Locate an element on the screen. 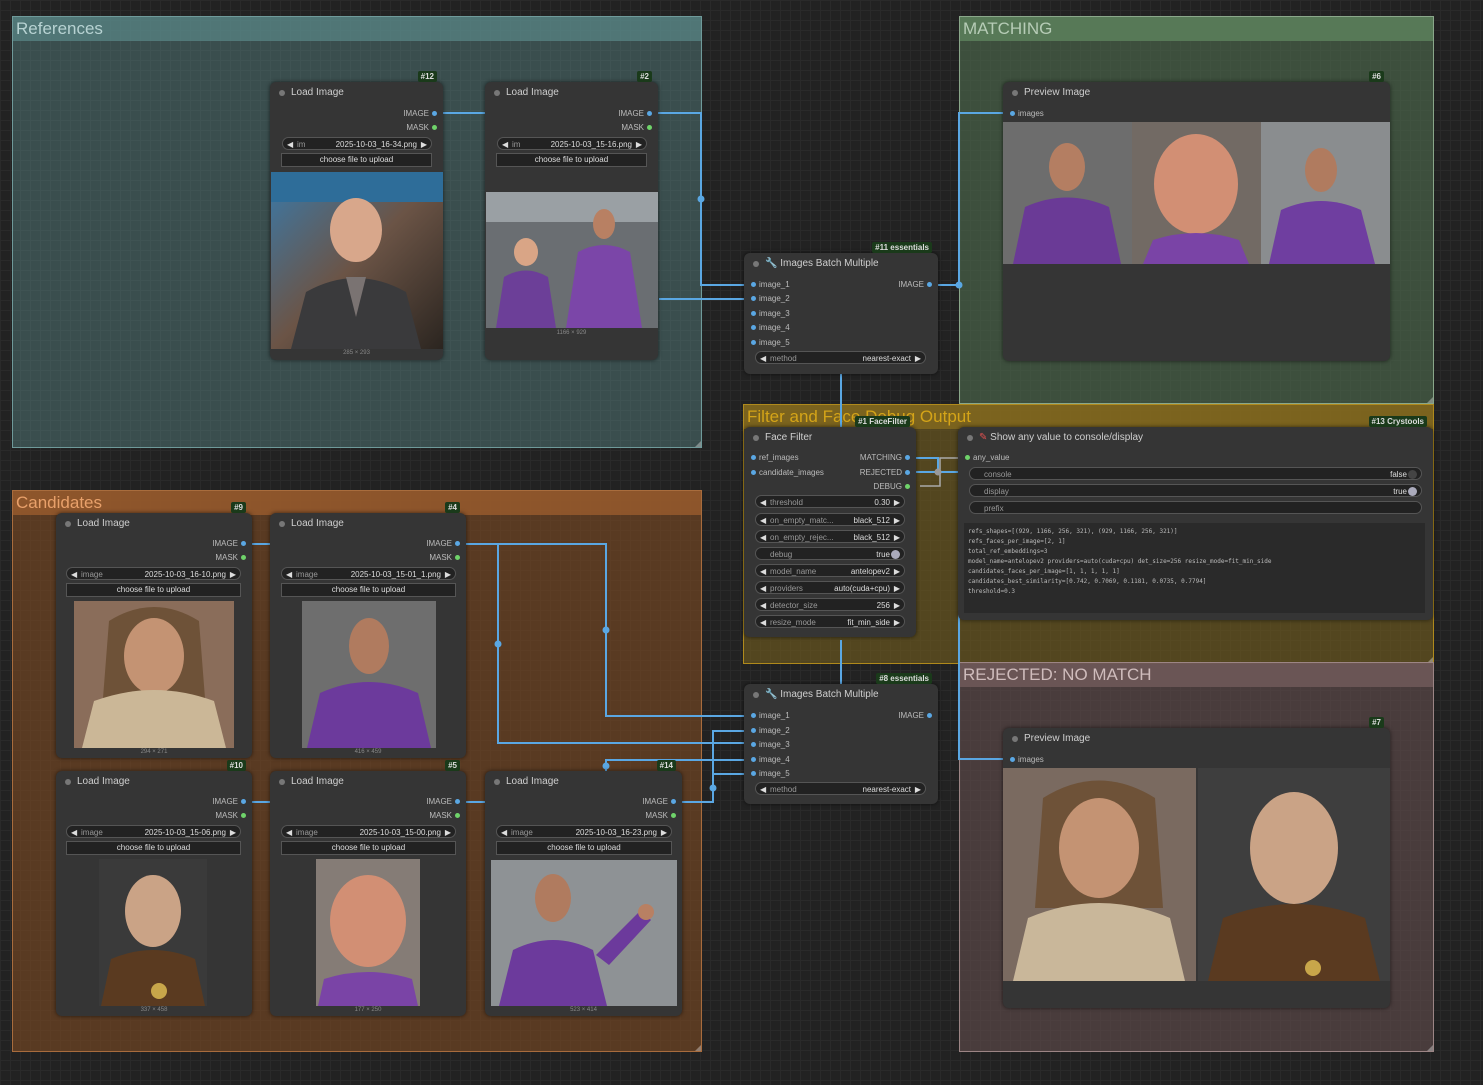  on-empty-matching-widget: ◀ on_empty_matc... black_512 ▶ is located at coordinates (830, 519).